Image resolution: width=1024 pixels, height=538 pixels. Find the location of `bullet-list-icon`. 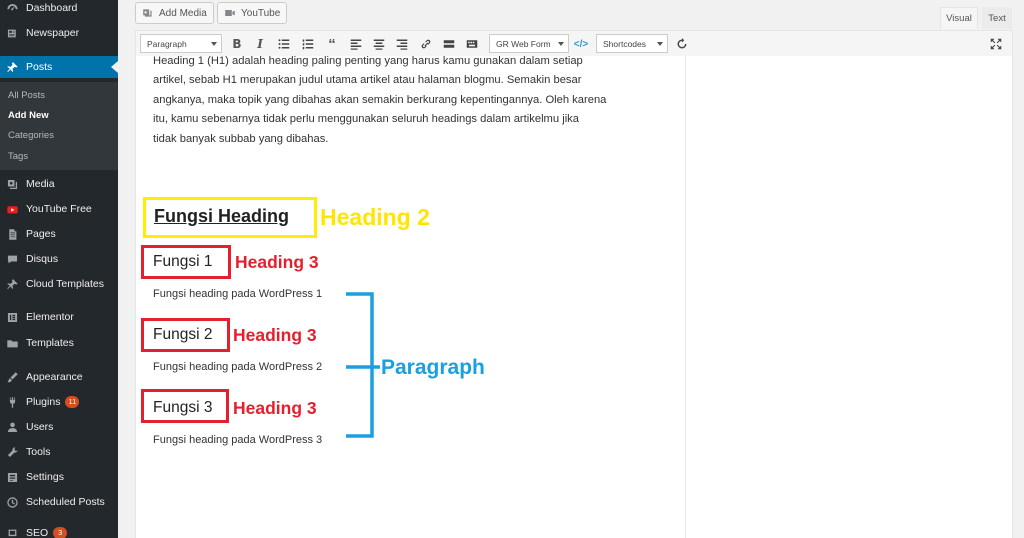

bullet-list-icon is located at coordinates (284, 44).